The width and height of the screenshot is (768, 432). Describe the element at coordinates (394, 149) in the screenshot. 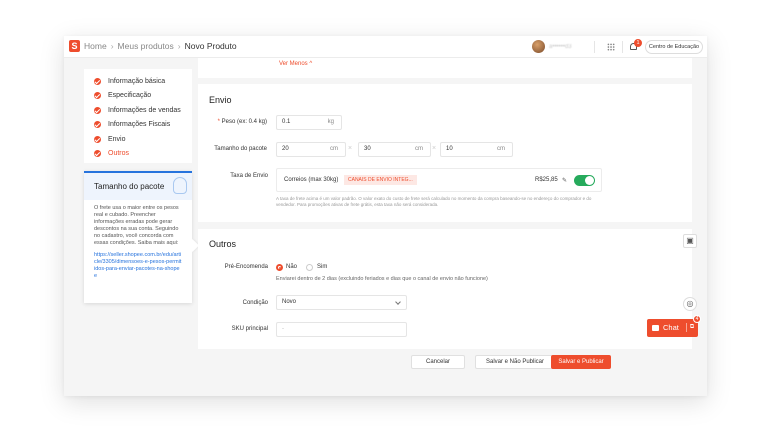

I see `width-input: 30 cm` at that location.